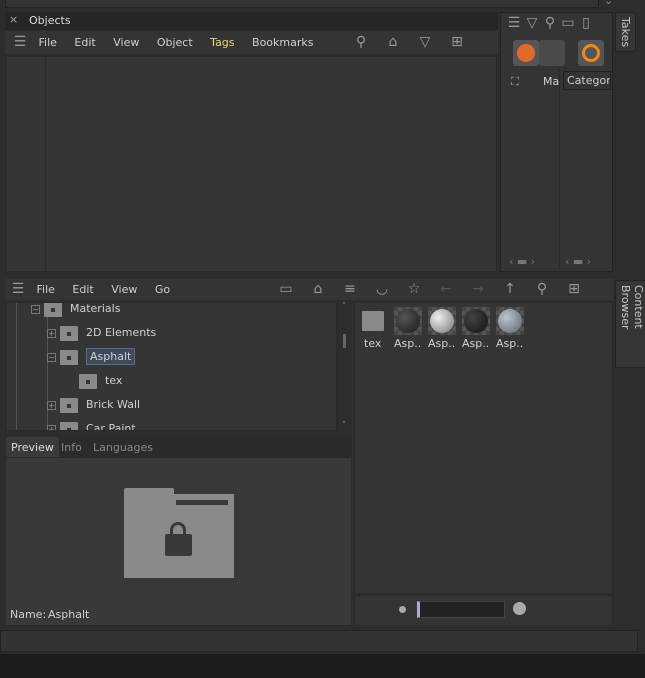  Describe the element at coordinates (373, 321) in the screenshot. I see `grid-item-folder` at that location.